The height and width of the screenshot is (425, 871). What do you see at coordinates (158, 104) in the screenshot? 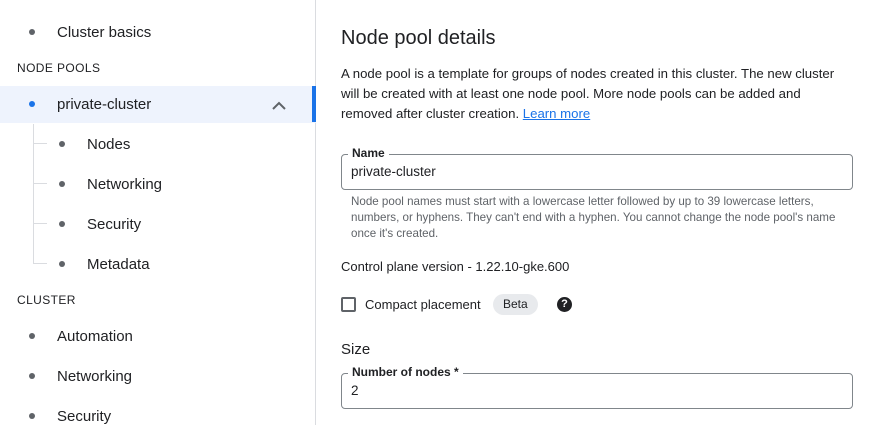
I see `sidebar-item-private-cluster: private-cluster` at bounding box center [158, 104].